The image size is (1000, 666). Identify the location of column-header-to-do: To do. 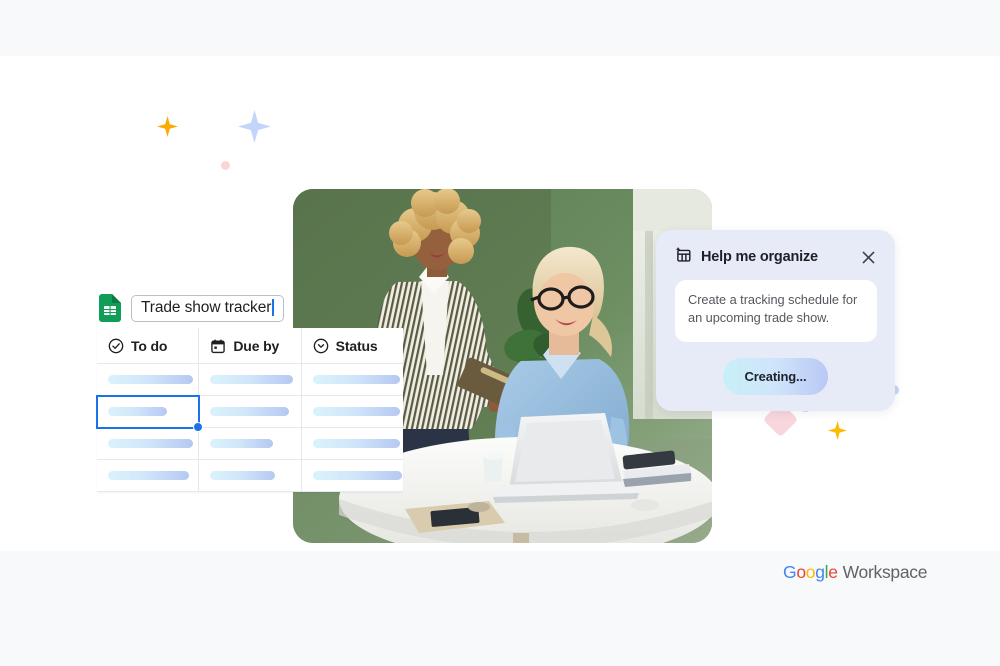
(148, 346).